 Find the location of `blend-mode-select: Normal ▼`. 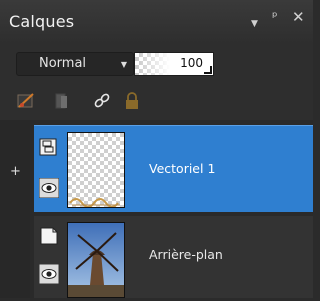

blend-mode-select: Normal ▼ is located at coordinates (75, 64).